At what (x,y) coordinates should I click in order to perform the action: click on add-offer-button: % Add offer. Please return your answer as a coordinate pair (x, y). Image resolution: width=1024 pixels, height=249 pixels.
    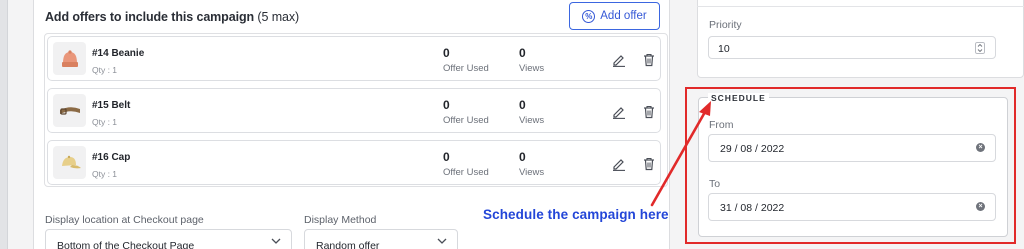
    Looking at the image, I should click on (614, 16).